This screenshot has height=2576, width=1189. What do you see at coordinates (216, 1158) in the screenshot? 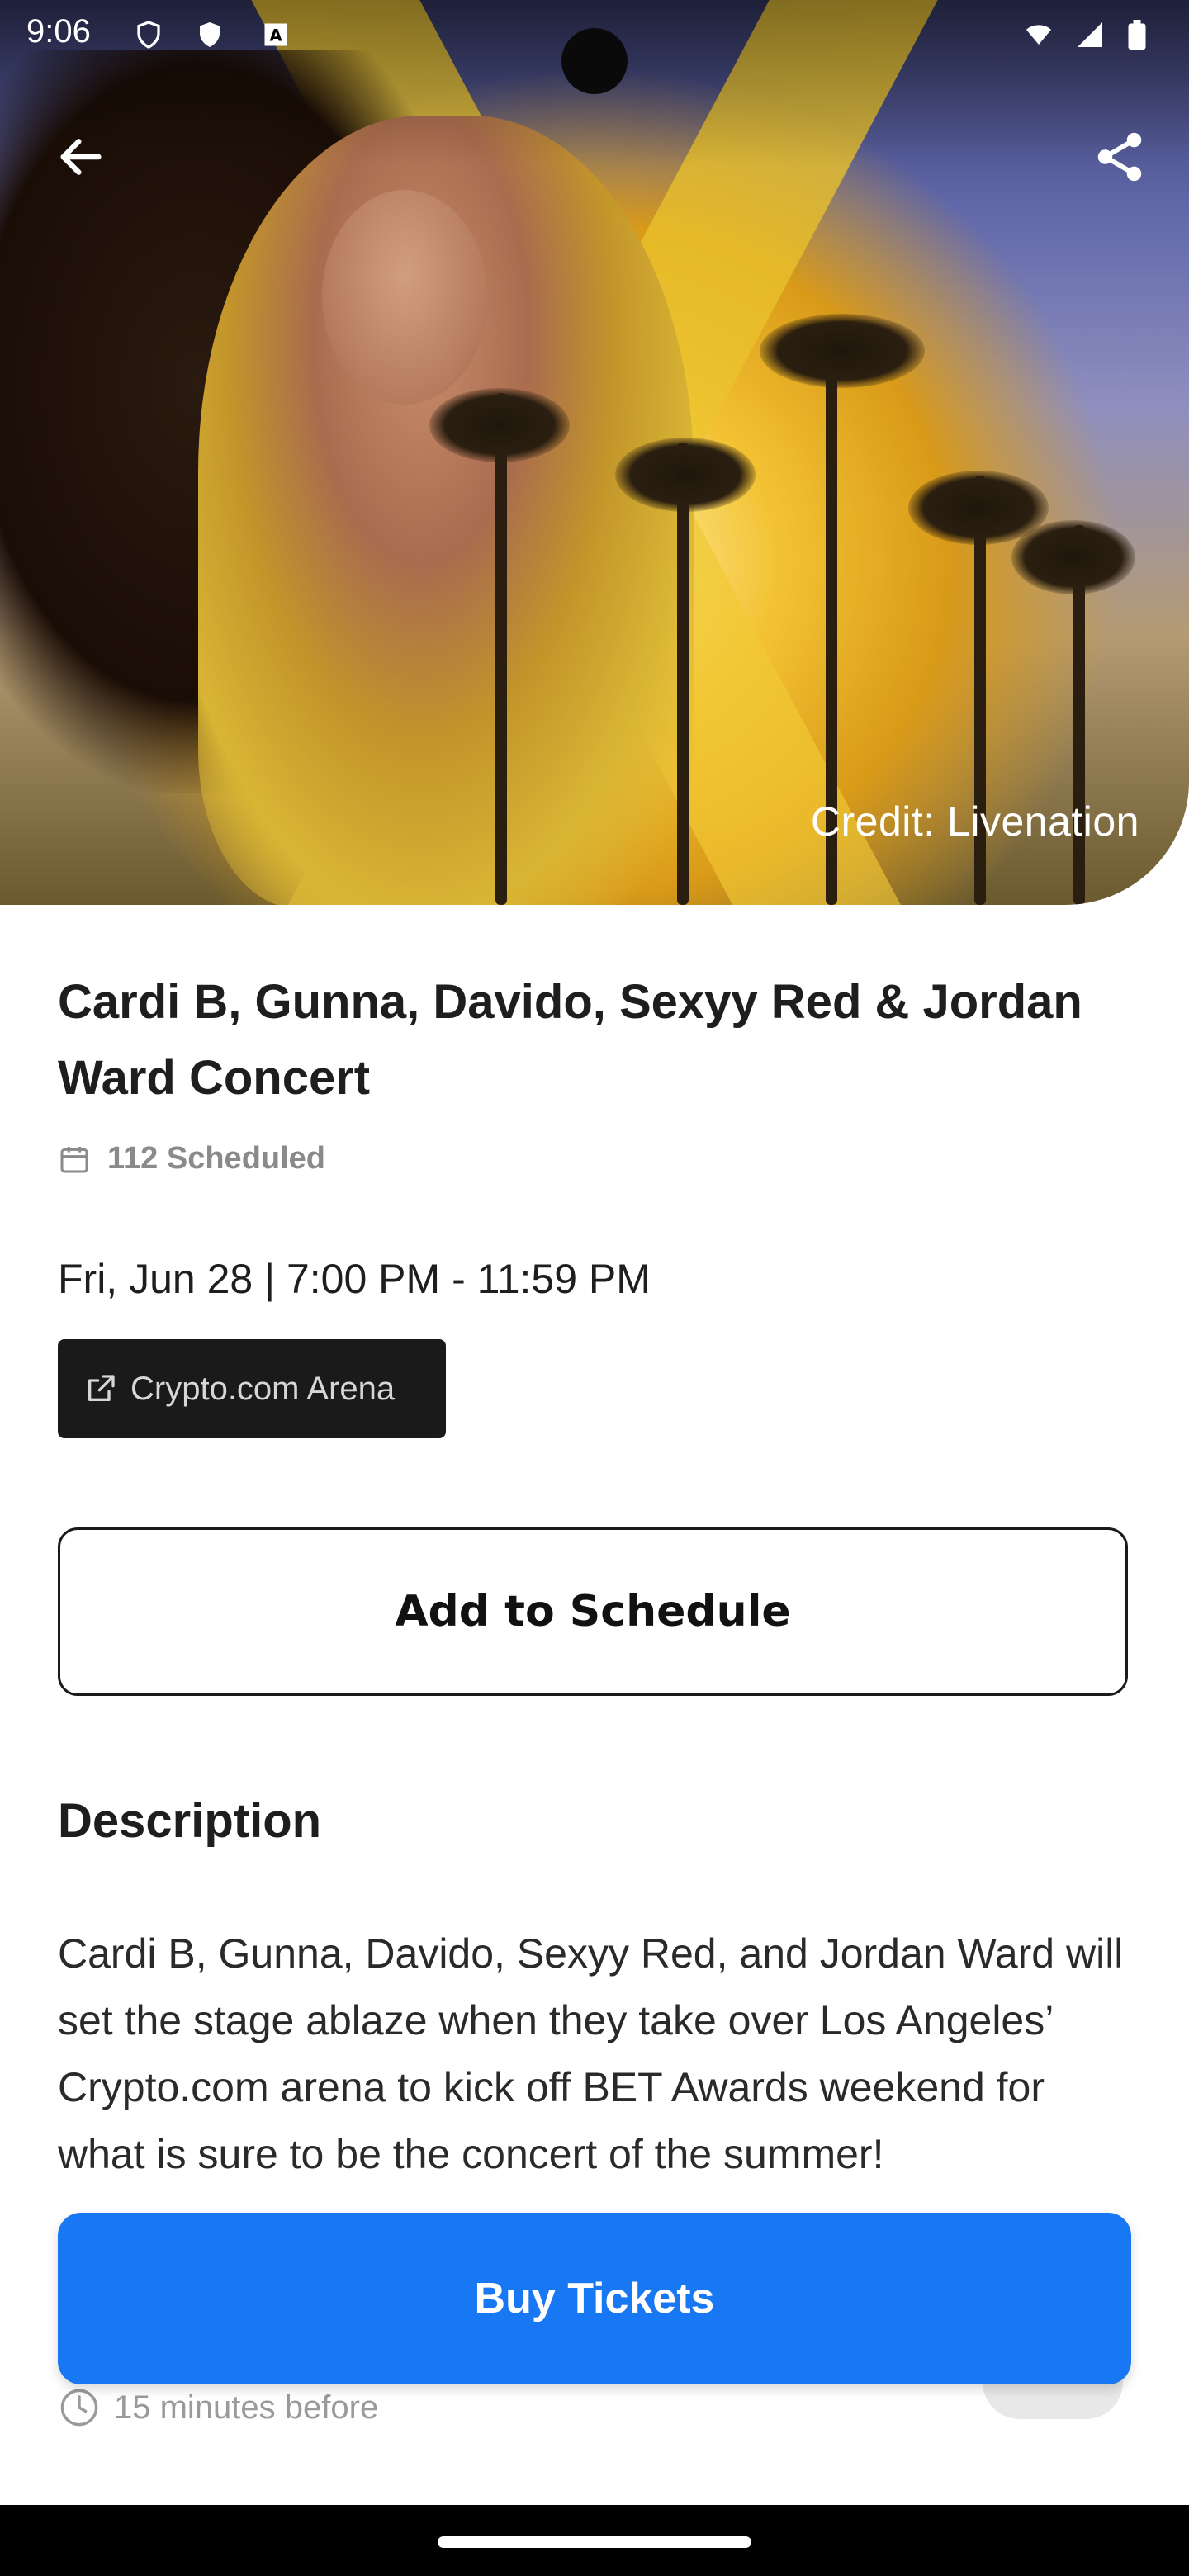
I see `scheduled-count-label: 112 Scheduled` at bounding box center [216, 1158].